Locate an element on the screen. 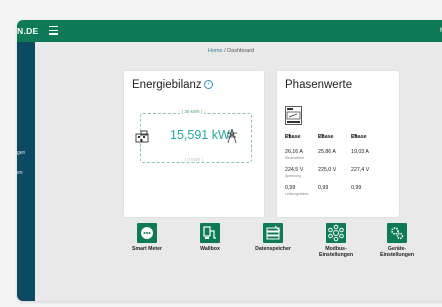  wallbox-icon is located at coordinates (210, 233).